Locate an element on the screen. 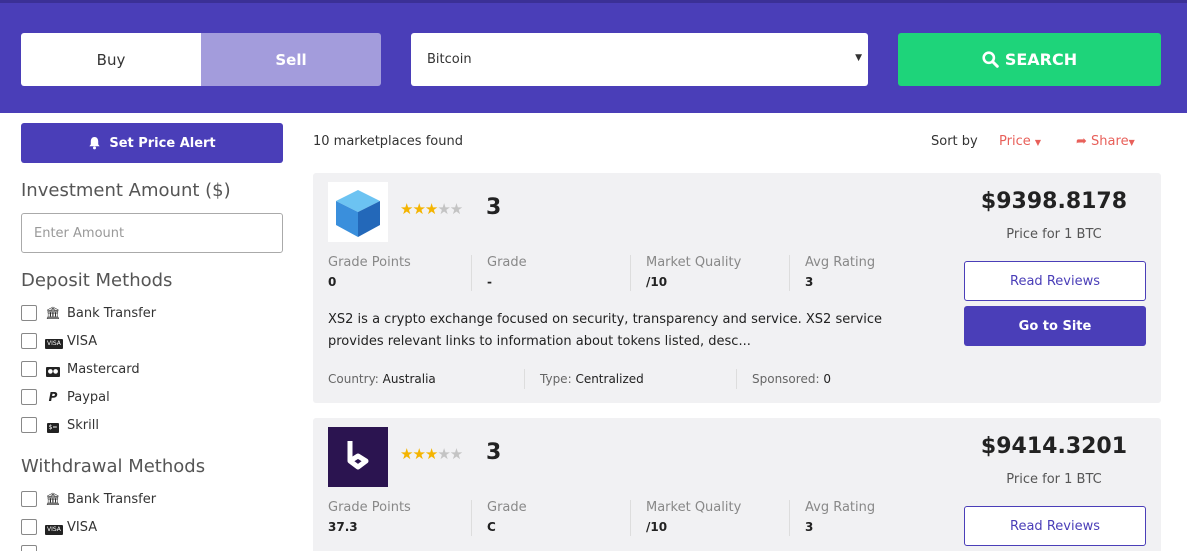 This screenshot has height=551, width=1187. deposit-paypal: P Paypal is located at coordinates (65, 397).